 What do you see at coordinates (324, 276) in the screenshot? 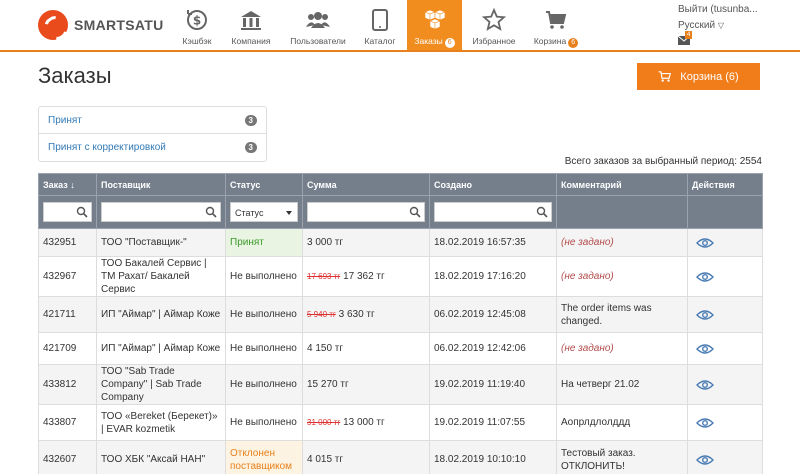
I see `order-sum-old: 17 693 тг` at bounding box center [324, 276].